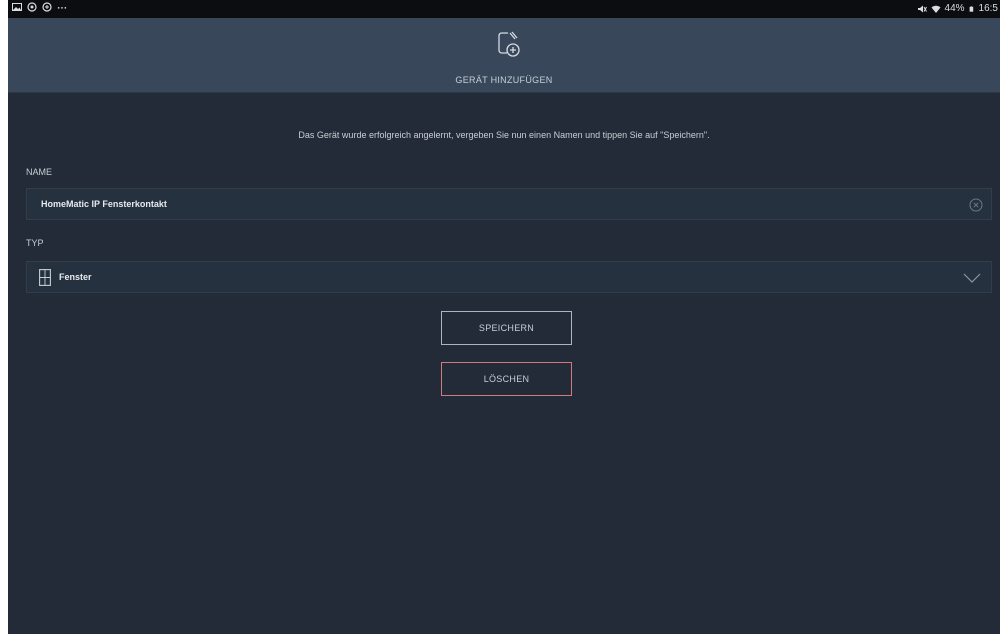 The width and height of the screenshot is (1000, 634). What do you see at coordinates (35, 243) in the screenshot?
I see `type-label: TYP` at bounding box center [35, 243].